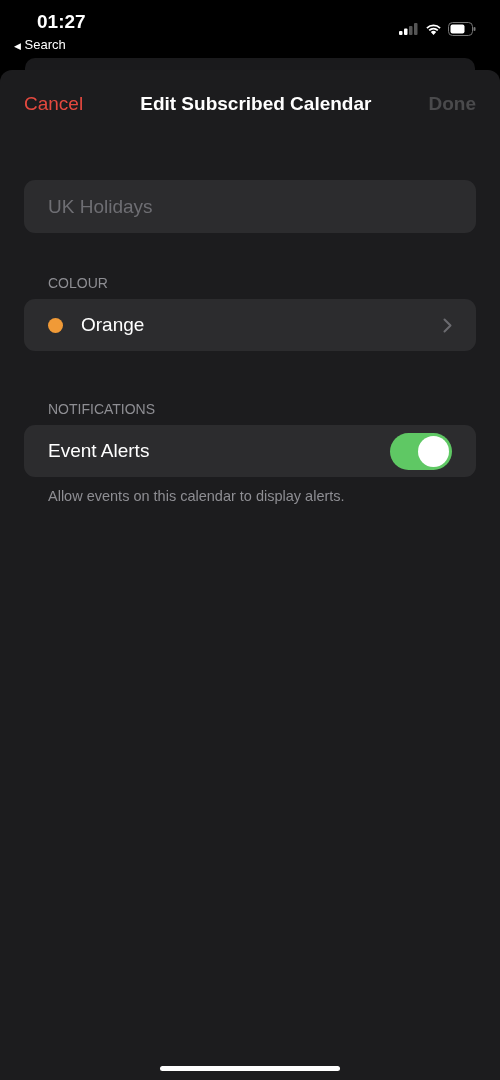 The image size is (500, 1080). Describe the element at coordinates (256, 104) in the screenshot. I see `sheet-title: Edit Subscribed Calendar` at that location.